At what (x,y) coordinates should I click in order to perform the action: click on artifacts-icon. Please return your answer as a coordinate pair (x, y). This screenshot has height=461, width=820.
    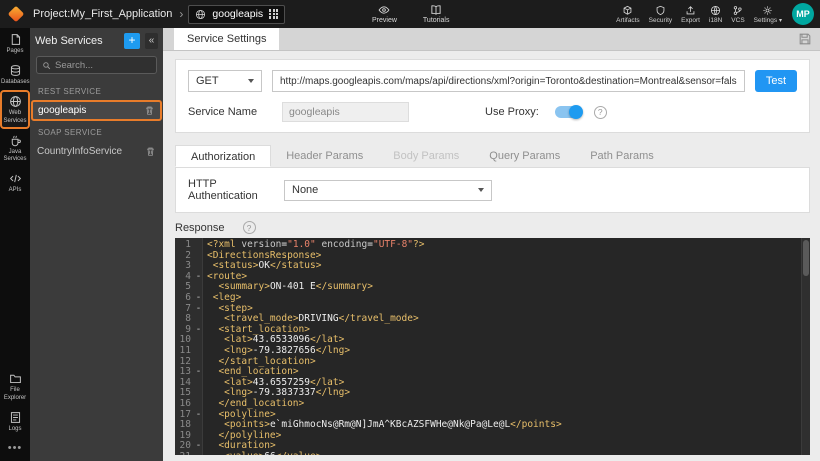
    Looking at the image, I should click on (627, 10).